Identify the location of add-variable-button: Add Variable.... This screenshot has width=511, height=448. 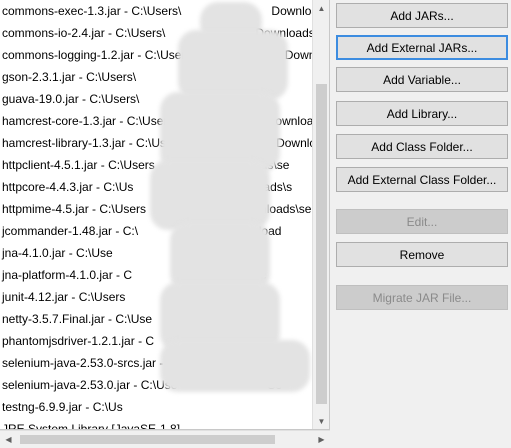
(422, 79).